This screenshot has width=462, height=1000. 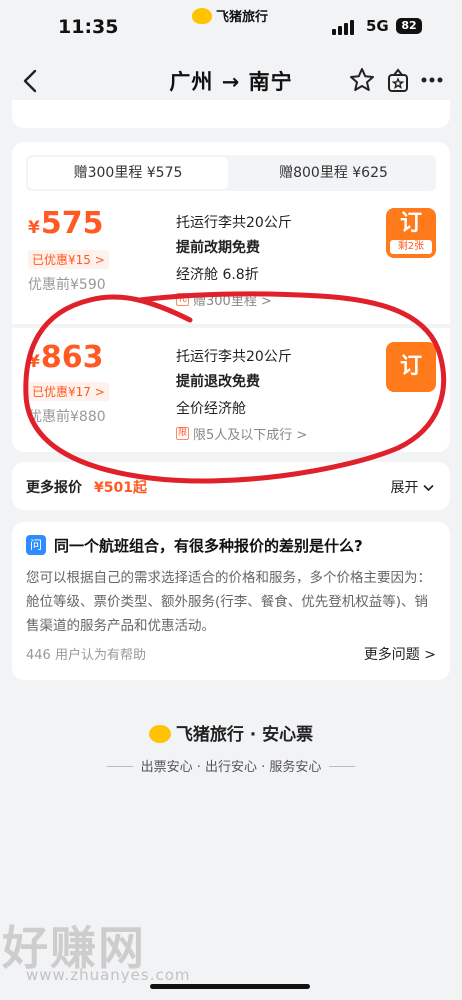 I want to click on footer-brand: 飞猪旅行 · 安心票, so click(x=231, y=732).